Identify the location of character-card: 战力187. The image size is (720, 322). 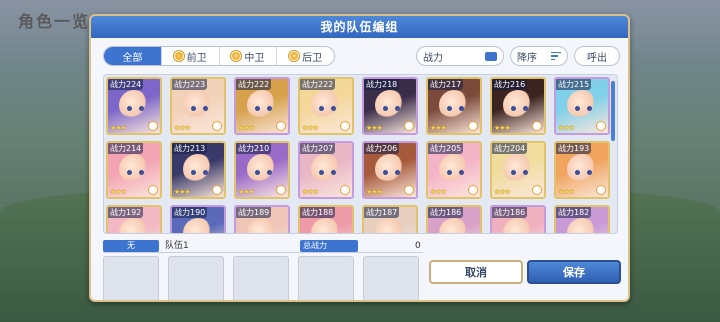
(390, 219).